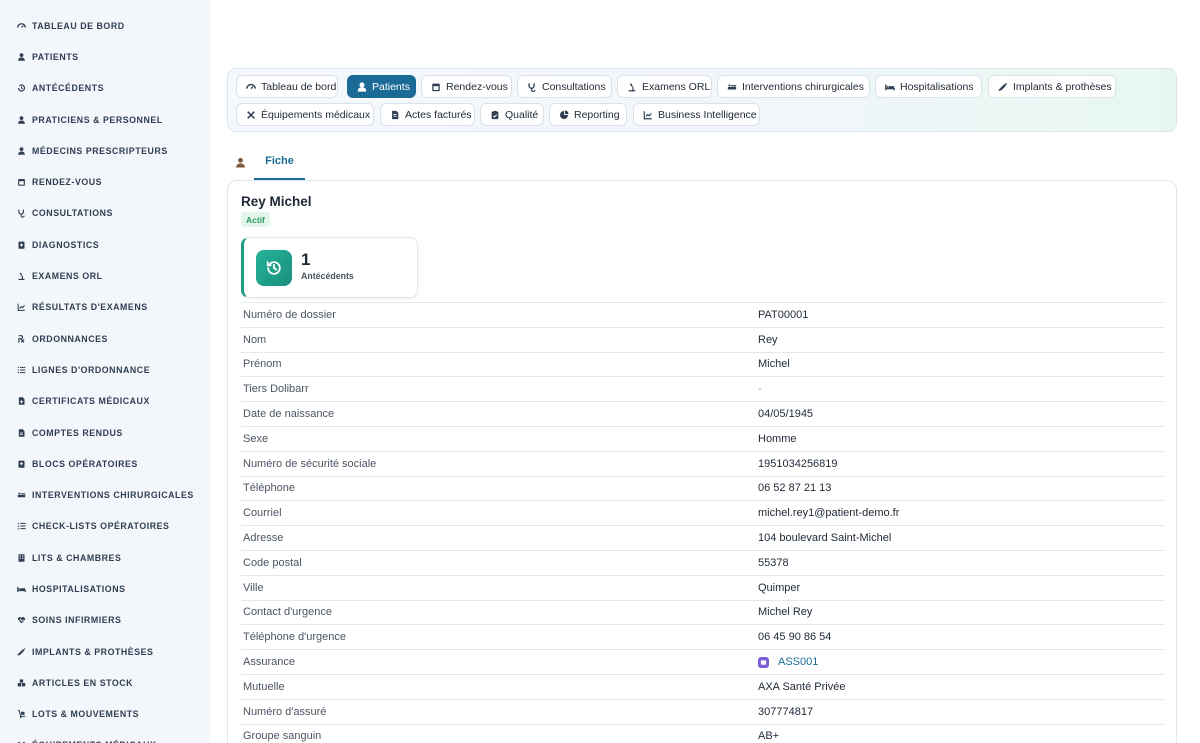 This screenshot has height=743, width=1200. Describe the element at coordinates (21, 182) in the screenshot. I see `calendar-icon` at that location.